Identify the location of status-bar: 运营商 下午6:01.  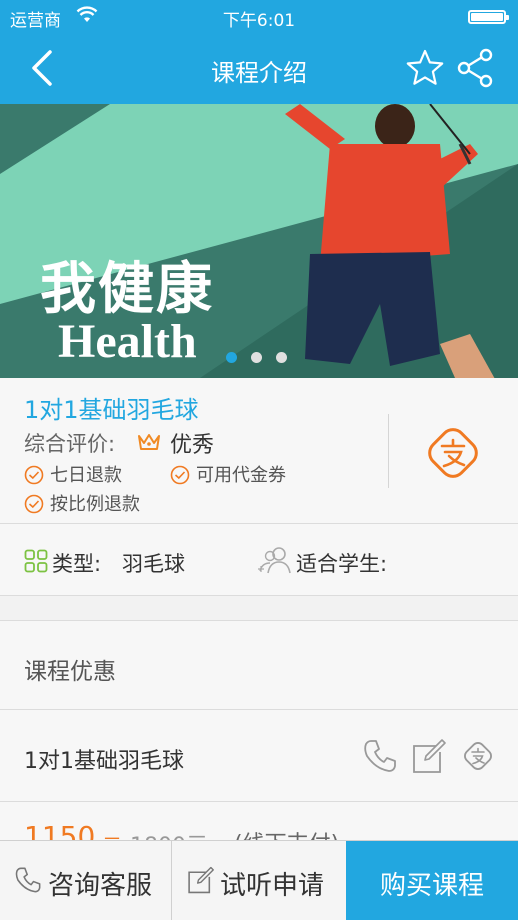
(259, 17).